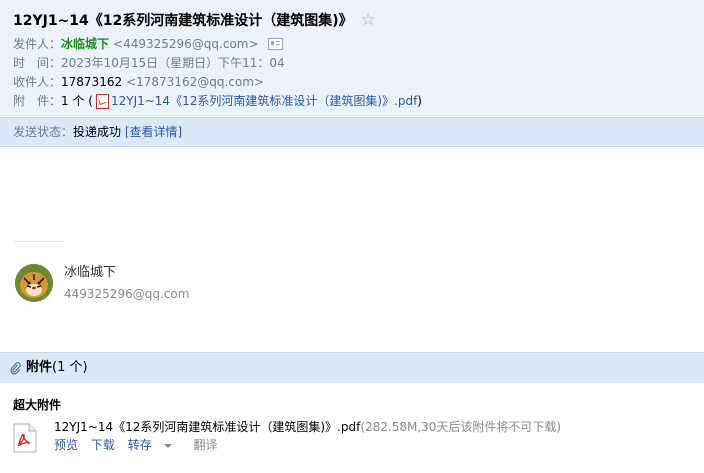  What do you see at coordinates (66, 445) in the screenshot?
I see `preview-button: 预览` at bounding box center [66, 445].